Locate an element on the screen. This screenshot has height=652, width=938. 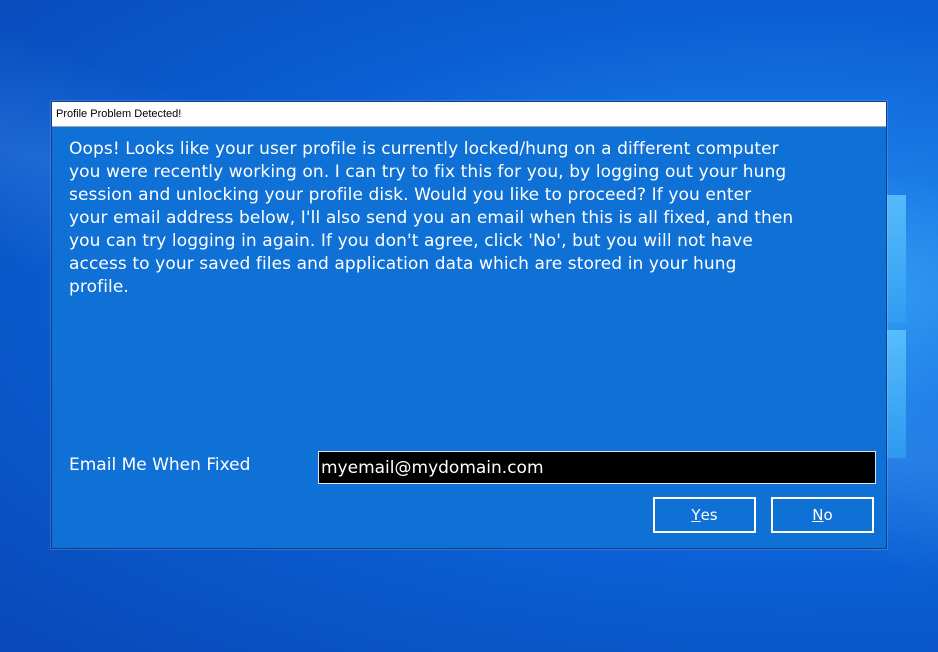
no-label-rest: o is located at coordinates (828, 515).